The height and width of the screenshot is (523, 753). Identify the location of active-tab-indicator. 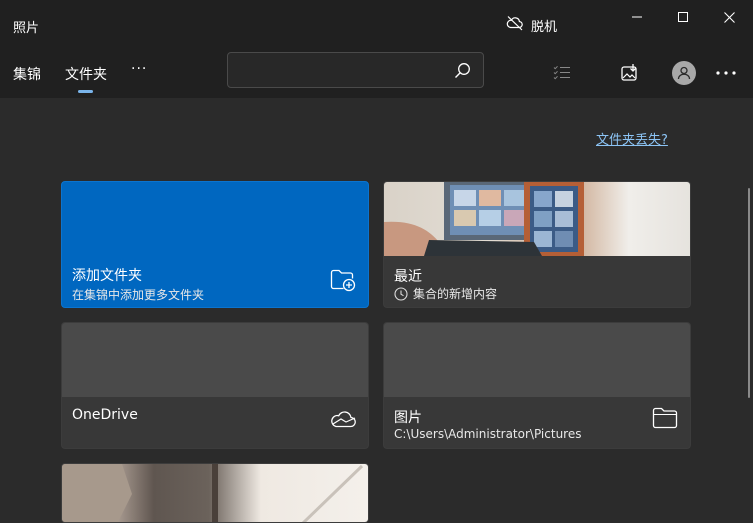
(85, 91).